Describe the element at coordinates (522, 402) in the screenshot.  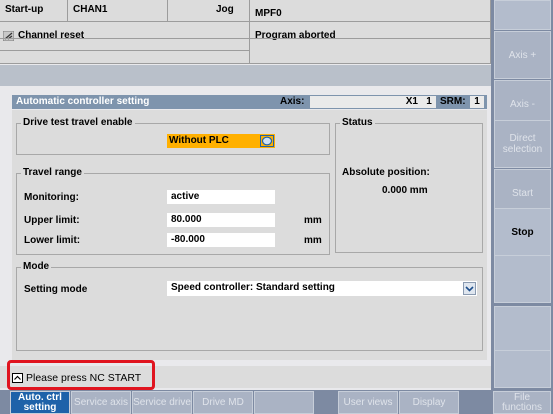
I see `file-functions-button: File functions` at that location.